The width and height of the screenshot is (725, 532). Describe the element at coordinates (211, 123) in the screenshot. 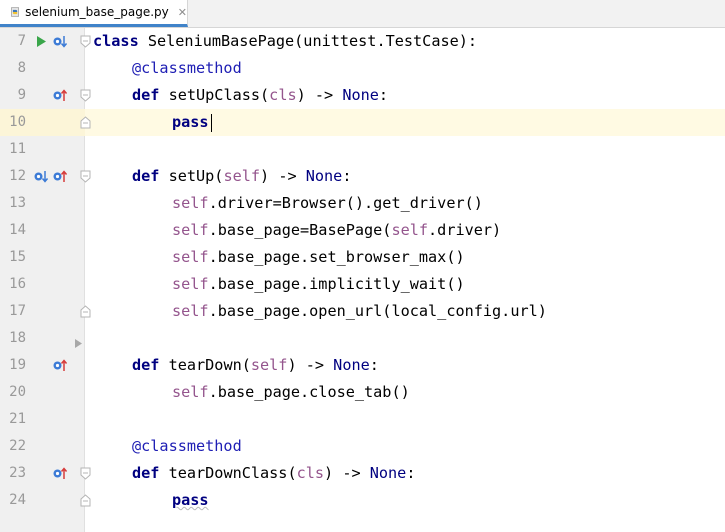

I see `text-cursor` at that location.